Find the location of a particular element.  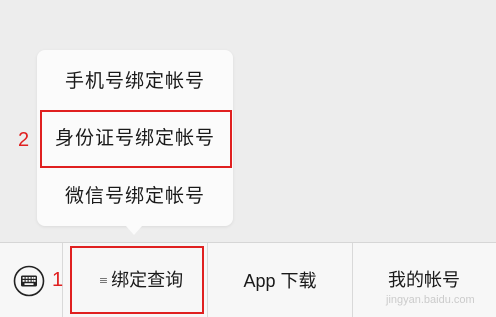

menu-lines-icon: ≡ is located at coordinates (103, 280).